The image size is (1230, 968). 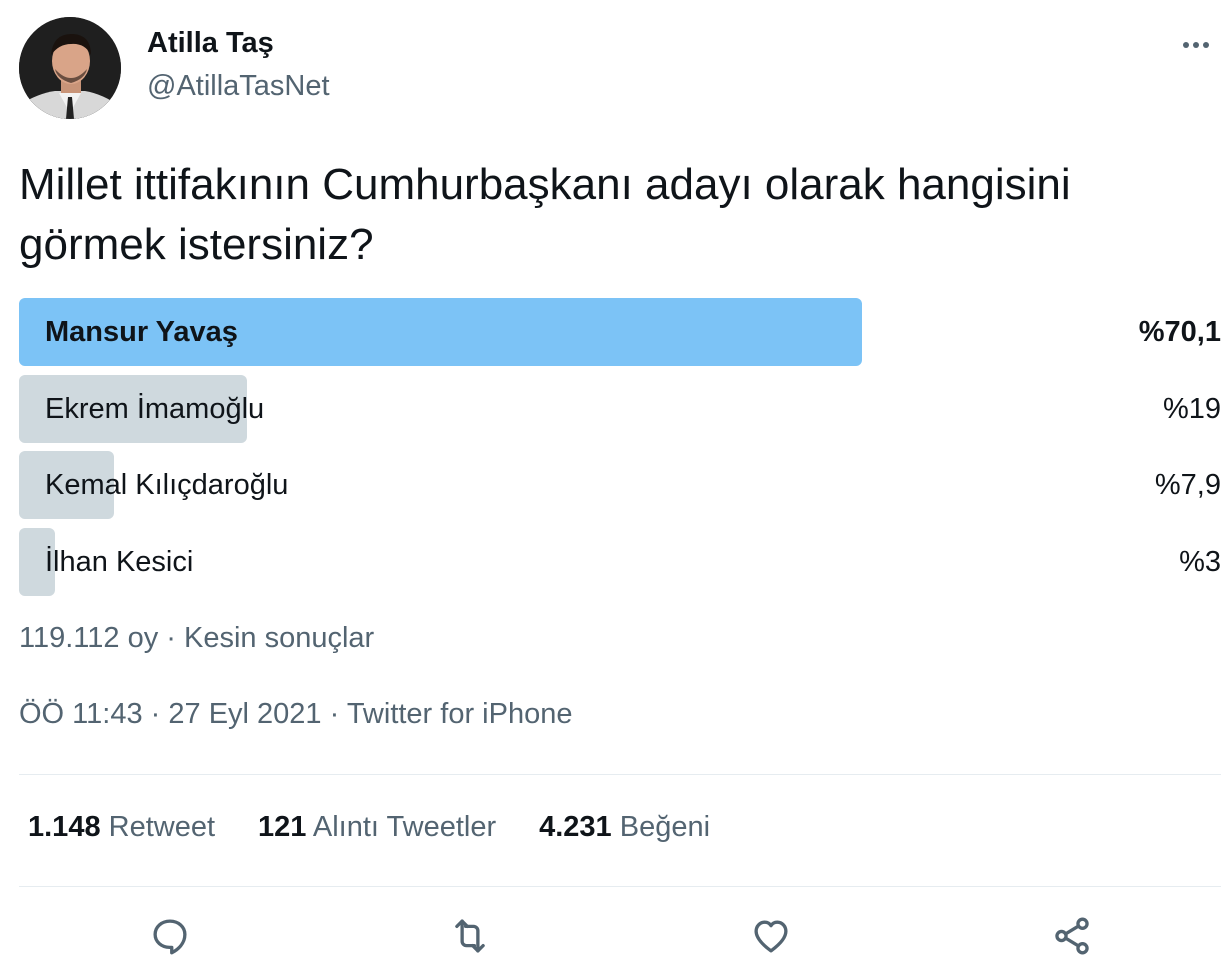 I want to click on poll-option-percent: %70,1, so click(x=1179, y=332).